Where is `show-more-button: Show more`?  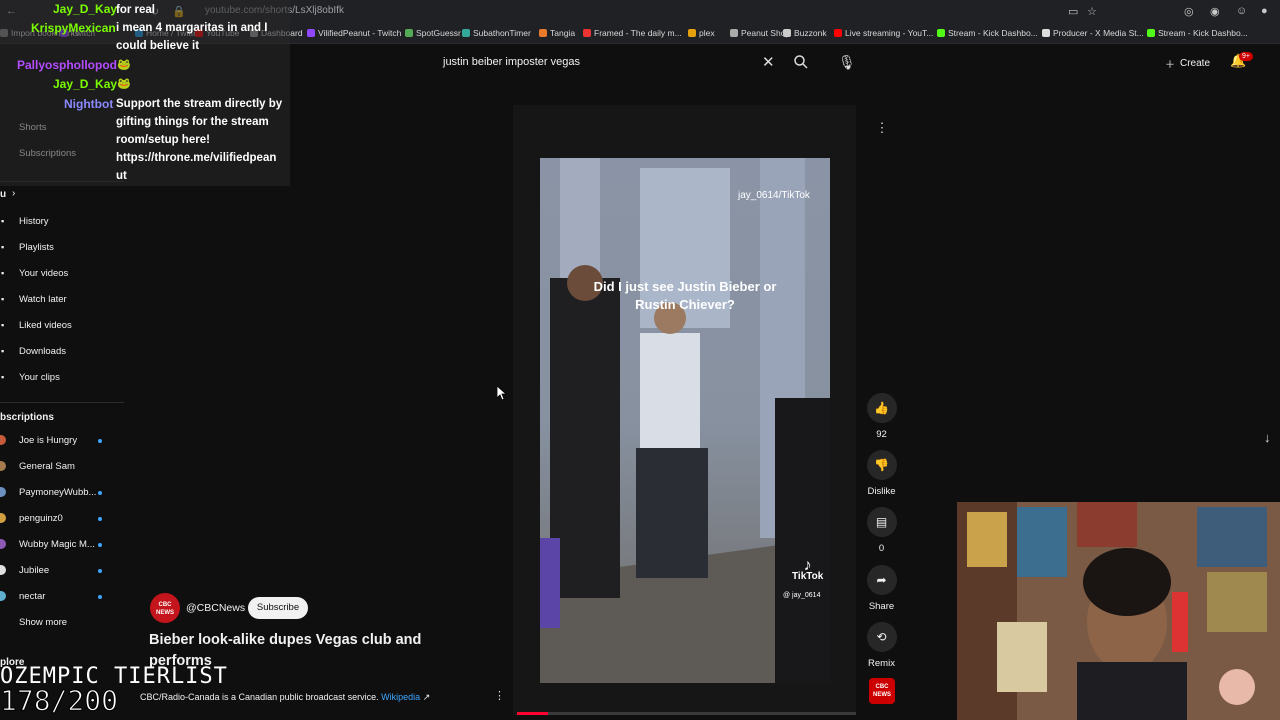 show-more-button: Show more is located at coordinates (43, 622).